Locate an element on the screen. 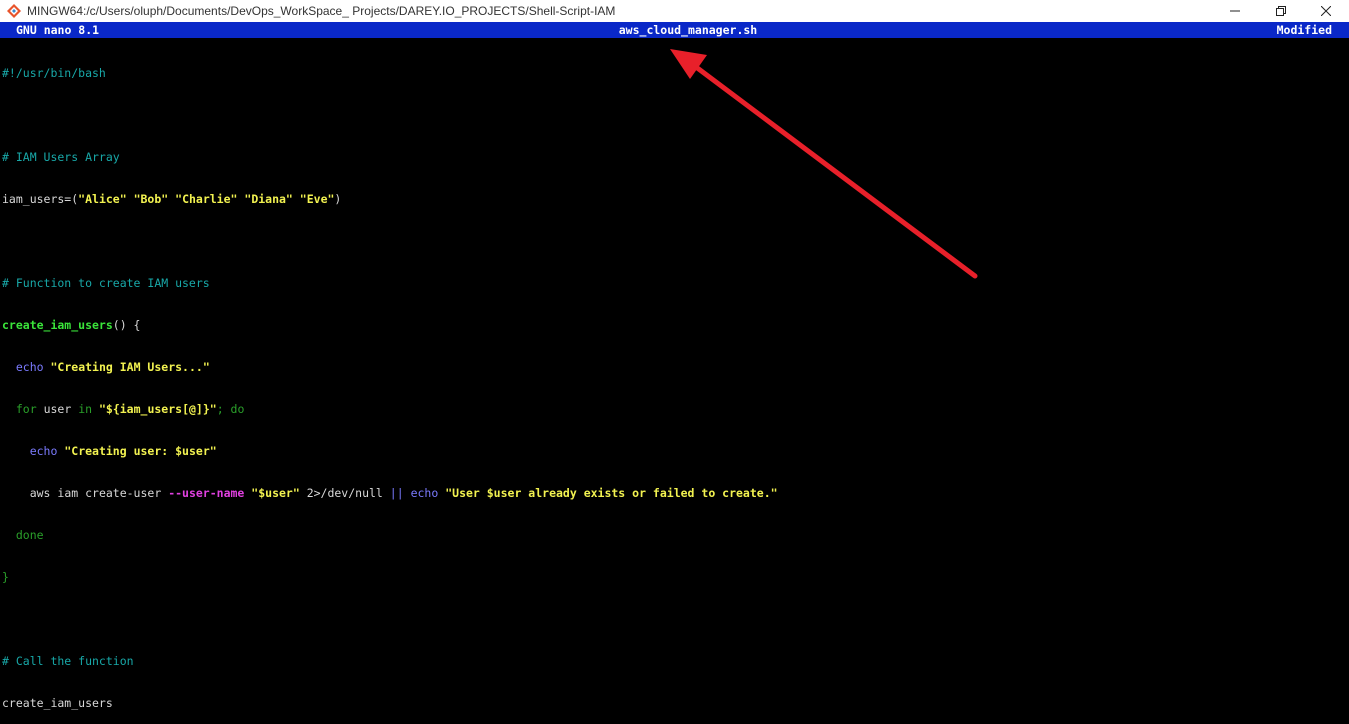 This screenshot has height=724, width=1349. code-token: create_iam_users is located at coordinates (57, 325).